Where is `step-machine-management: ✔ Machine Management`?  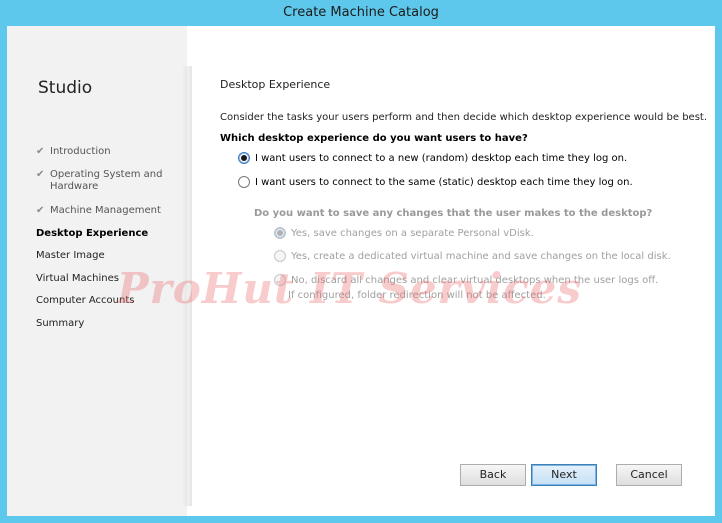 step-machine-management: ✔ Machine Management is located at coordinates (111, 211).